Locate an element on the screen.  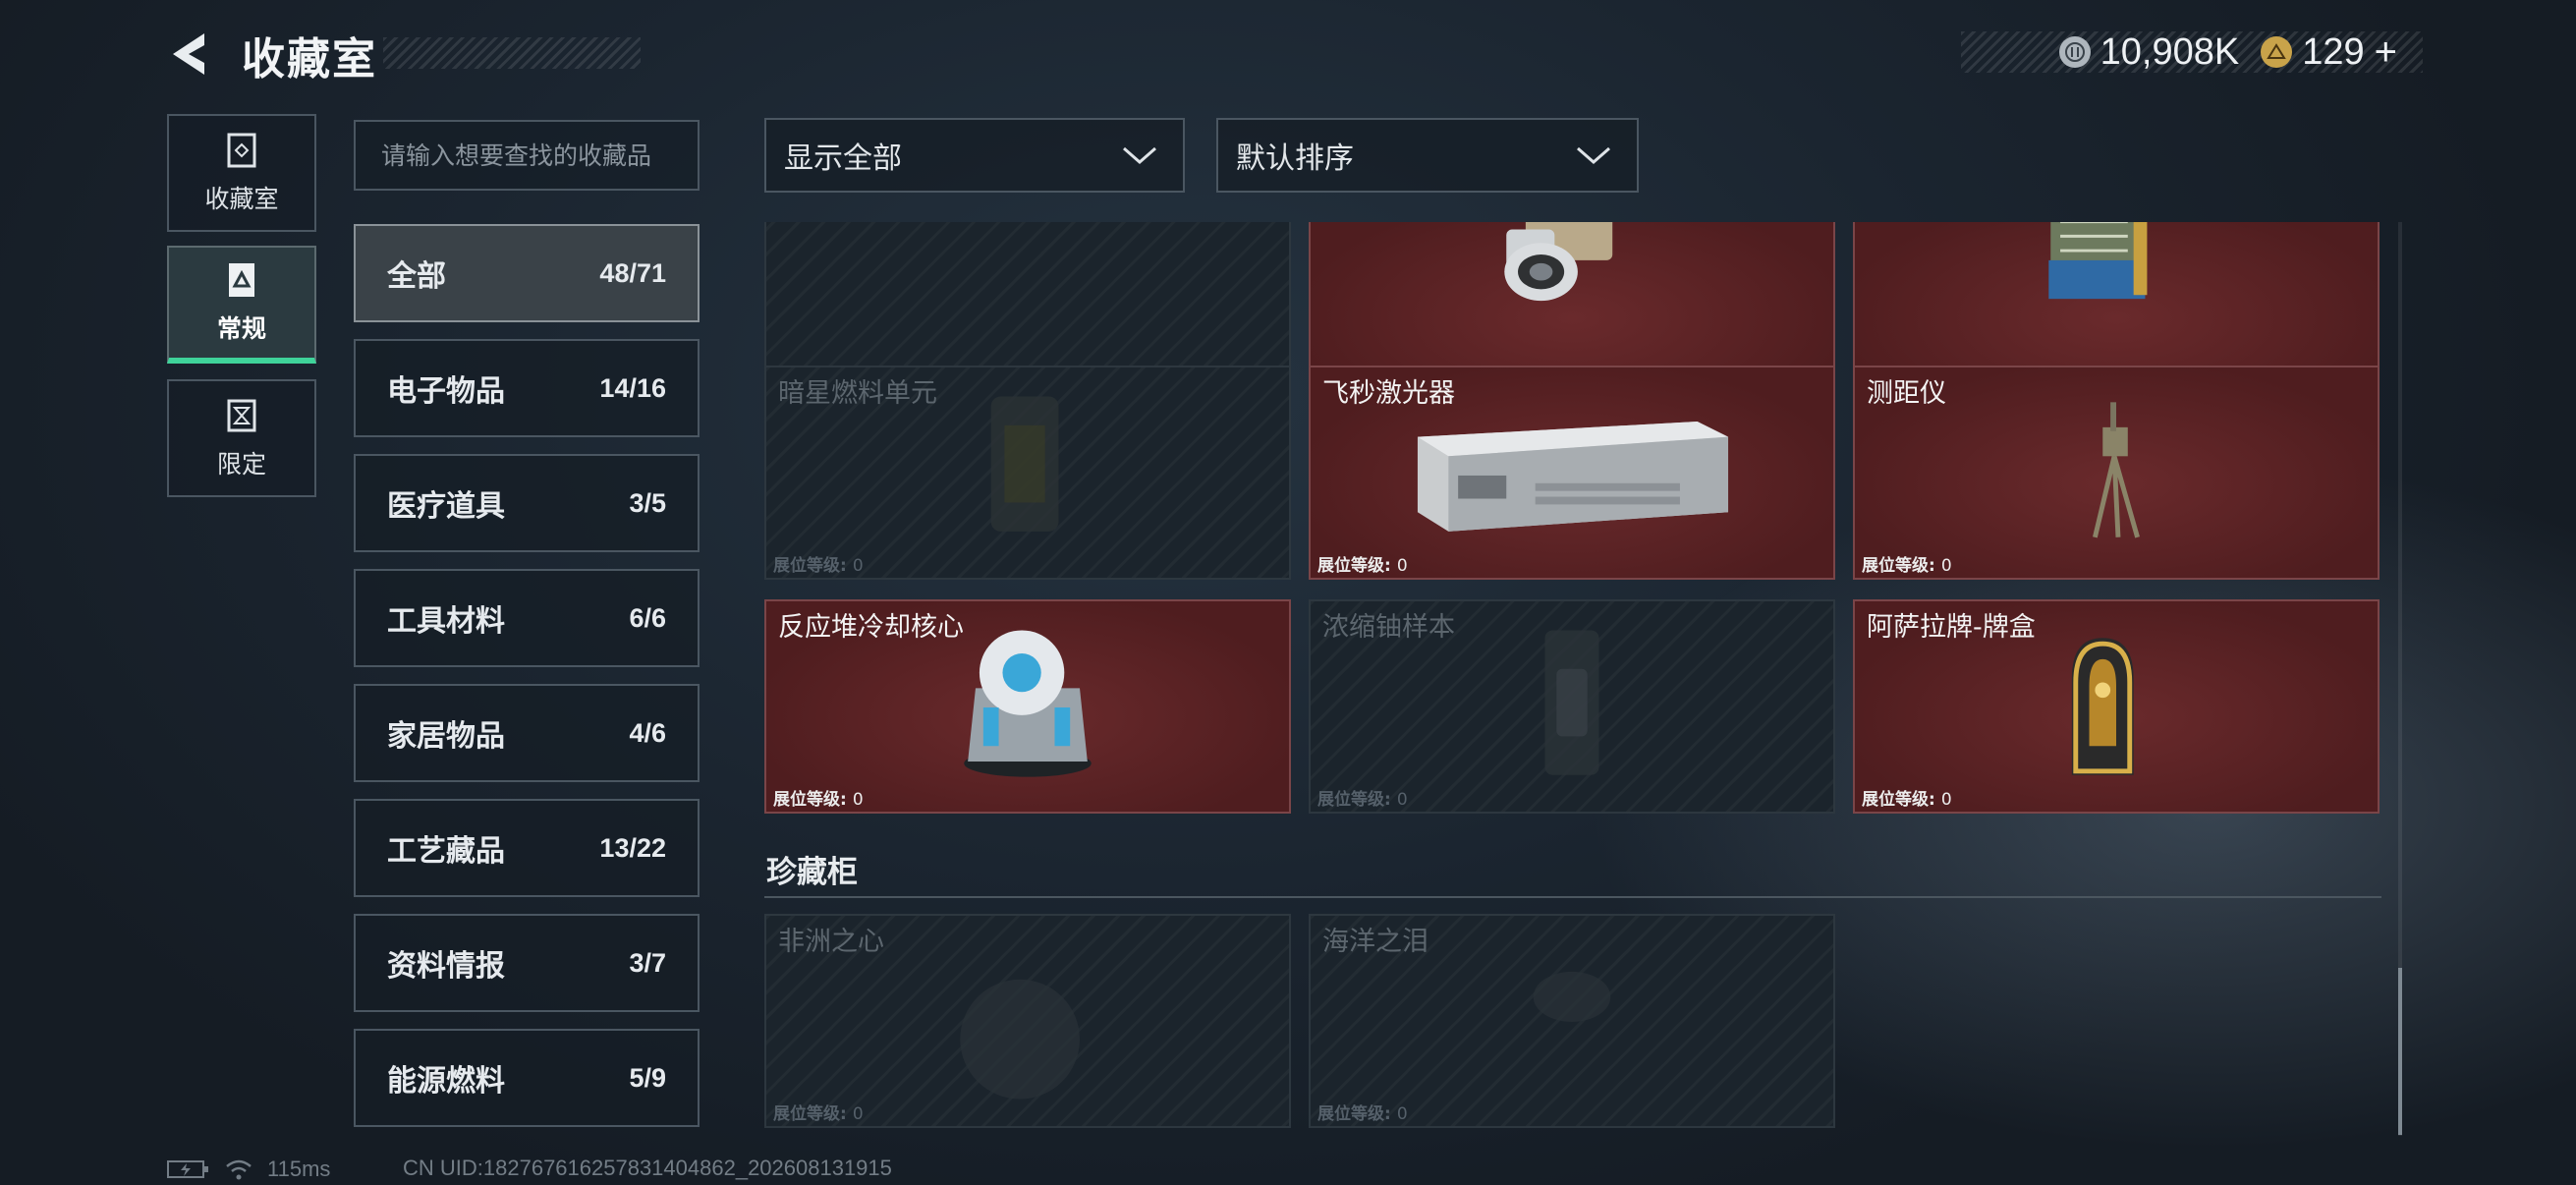
category-count: 6/6 is located at coordinates (647, 618).